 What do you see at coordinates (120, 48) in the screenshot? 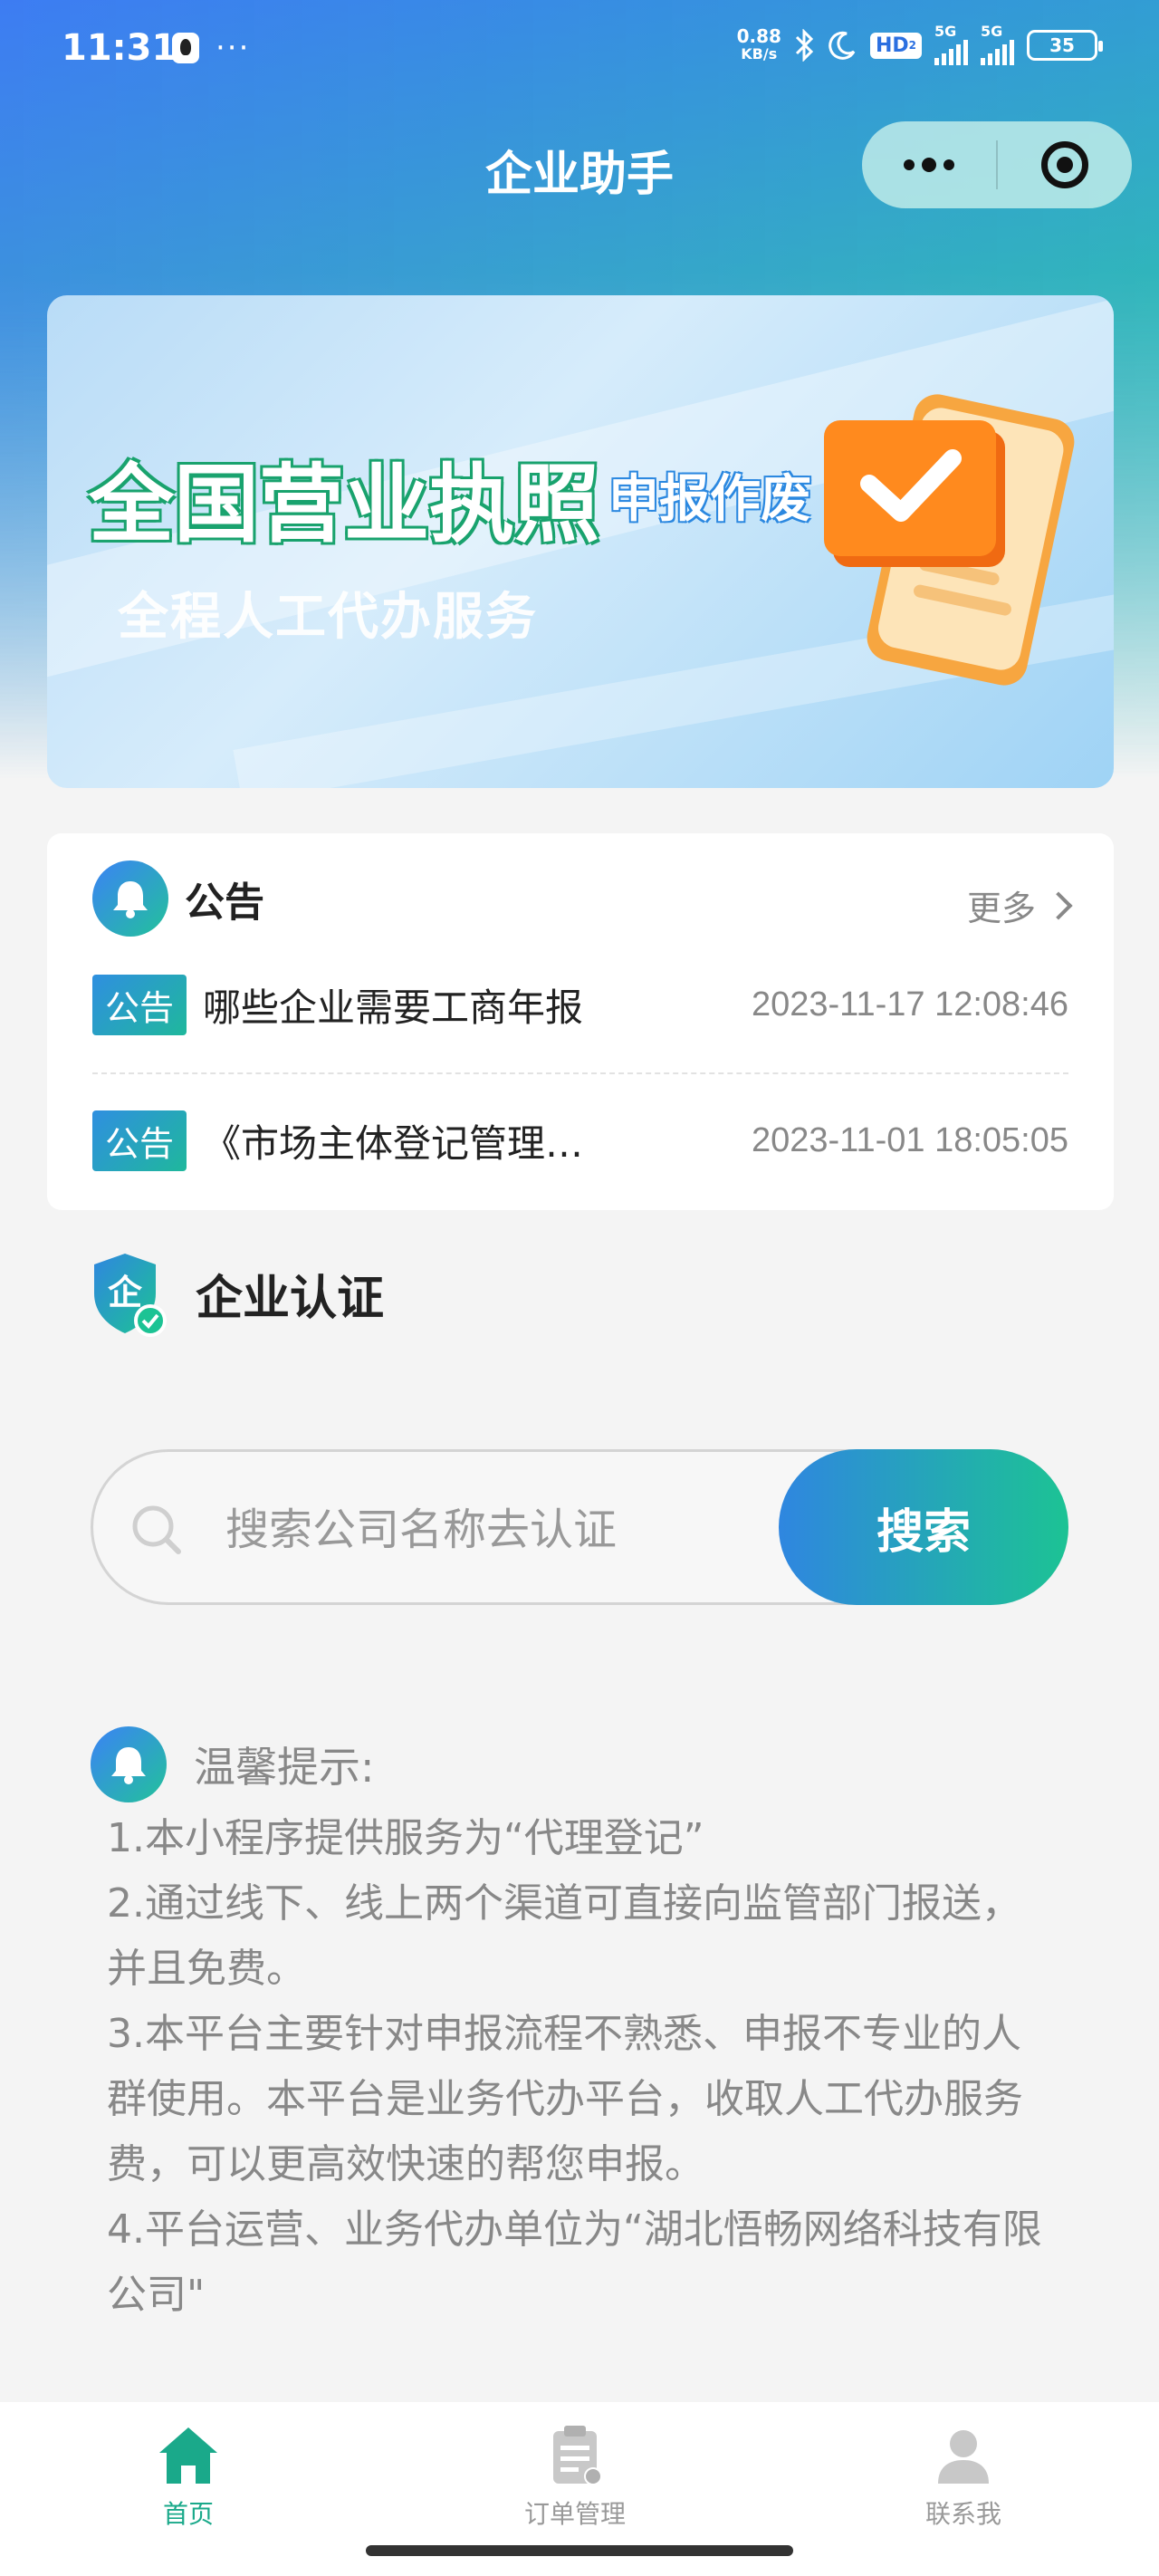
I see `status-time: 11:31` at bounding box center [120, 48].